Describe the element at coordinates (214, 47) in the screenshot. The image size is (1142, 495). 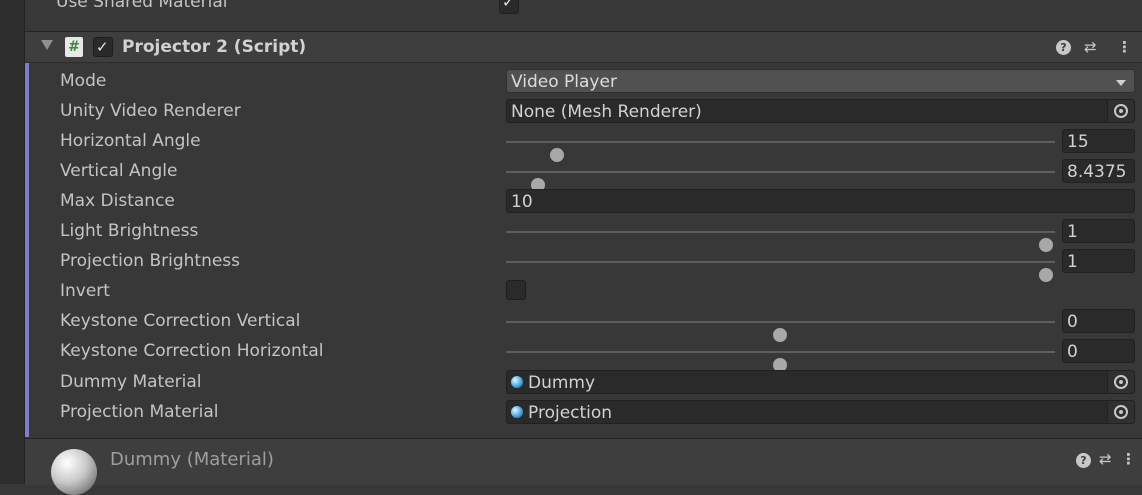
I see `component-title: Projector 2 (Script)` at that location.